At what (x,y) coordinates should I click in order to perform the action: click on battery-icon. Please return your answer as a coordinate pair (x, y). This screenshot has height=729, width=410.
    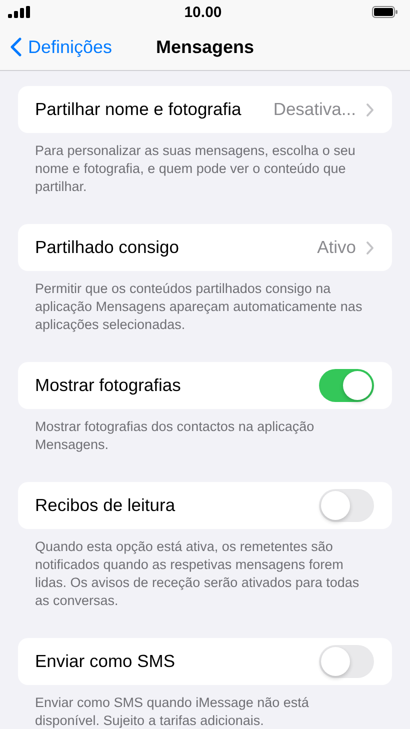
    Looking at the image, I should click on (385, 12).